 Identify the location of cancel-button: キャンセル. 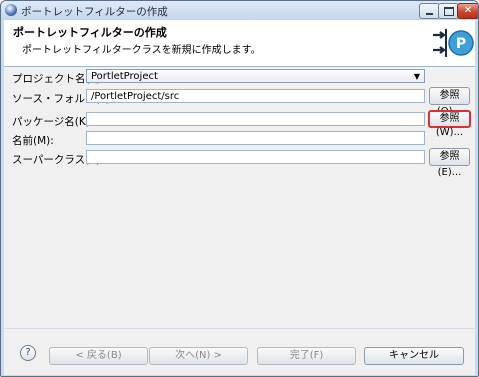
(414, 356).